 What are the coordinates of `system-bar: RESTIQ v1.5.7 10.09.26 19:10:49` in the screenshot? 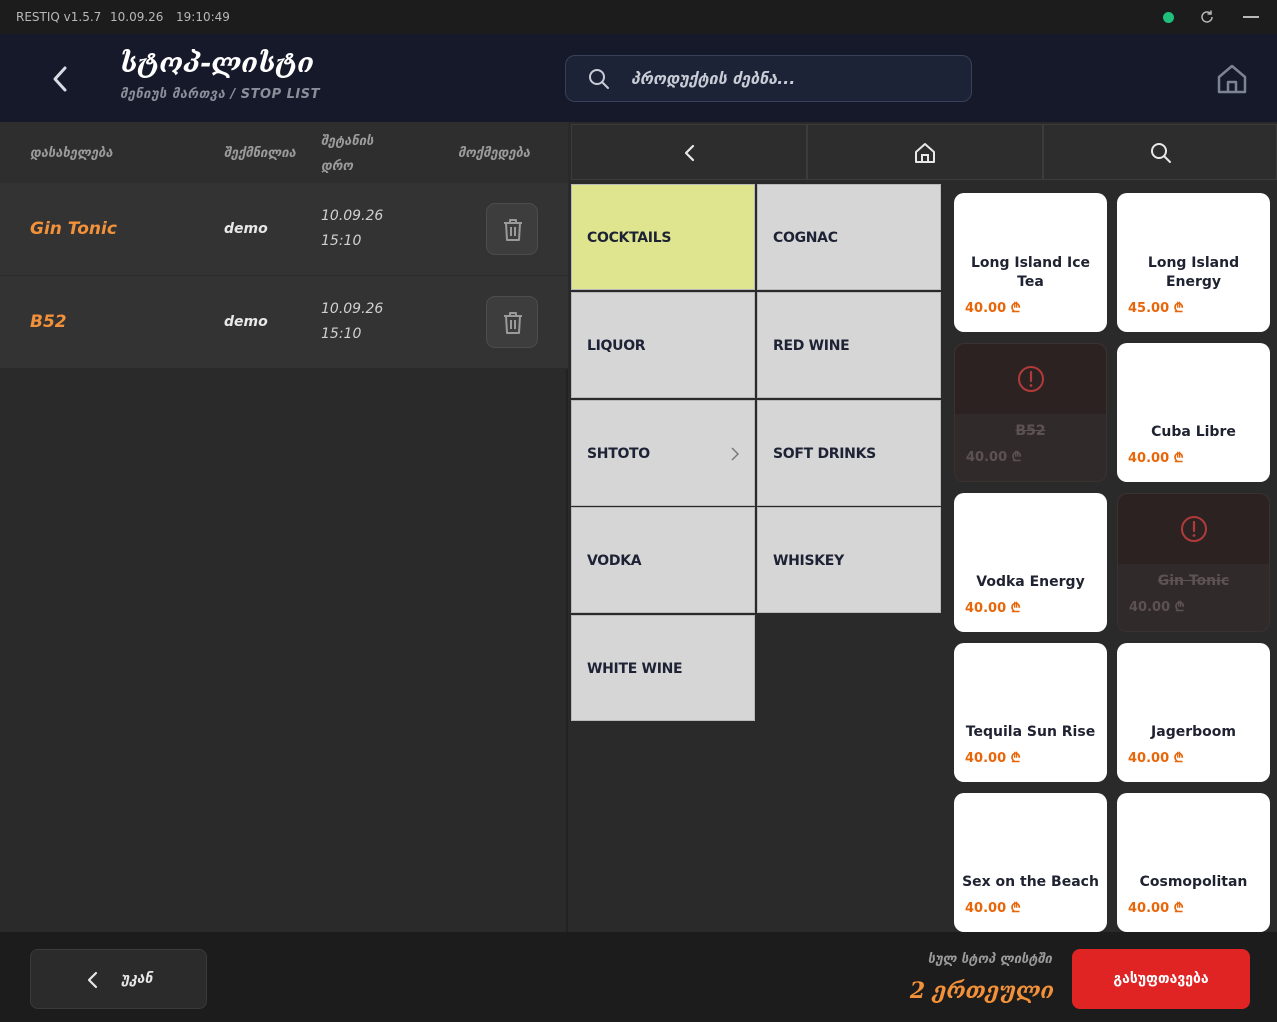 It's located at (638, 17).